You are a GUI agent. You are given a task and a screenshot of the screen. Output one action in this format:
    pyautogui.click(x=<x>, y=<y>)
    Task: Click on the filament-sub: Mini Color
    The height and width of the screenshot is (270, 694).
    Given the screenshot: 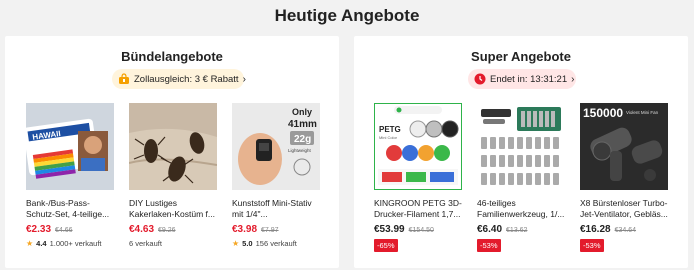 What is the action you would take?
    pyautogui.click(x=388, y=137)
    